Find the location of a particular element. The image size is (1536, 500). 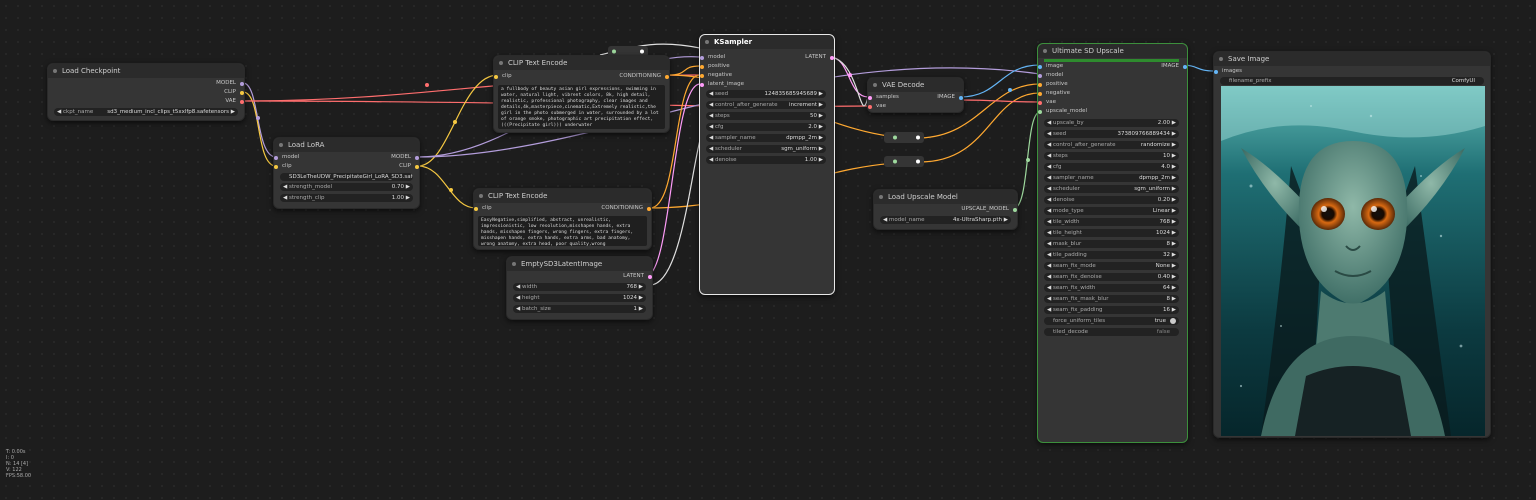

sampler-name-widget: ◀ sampler_name dpmpp_2m ▶ is located at coordinates (766, 138).